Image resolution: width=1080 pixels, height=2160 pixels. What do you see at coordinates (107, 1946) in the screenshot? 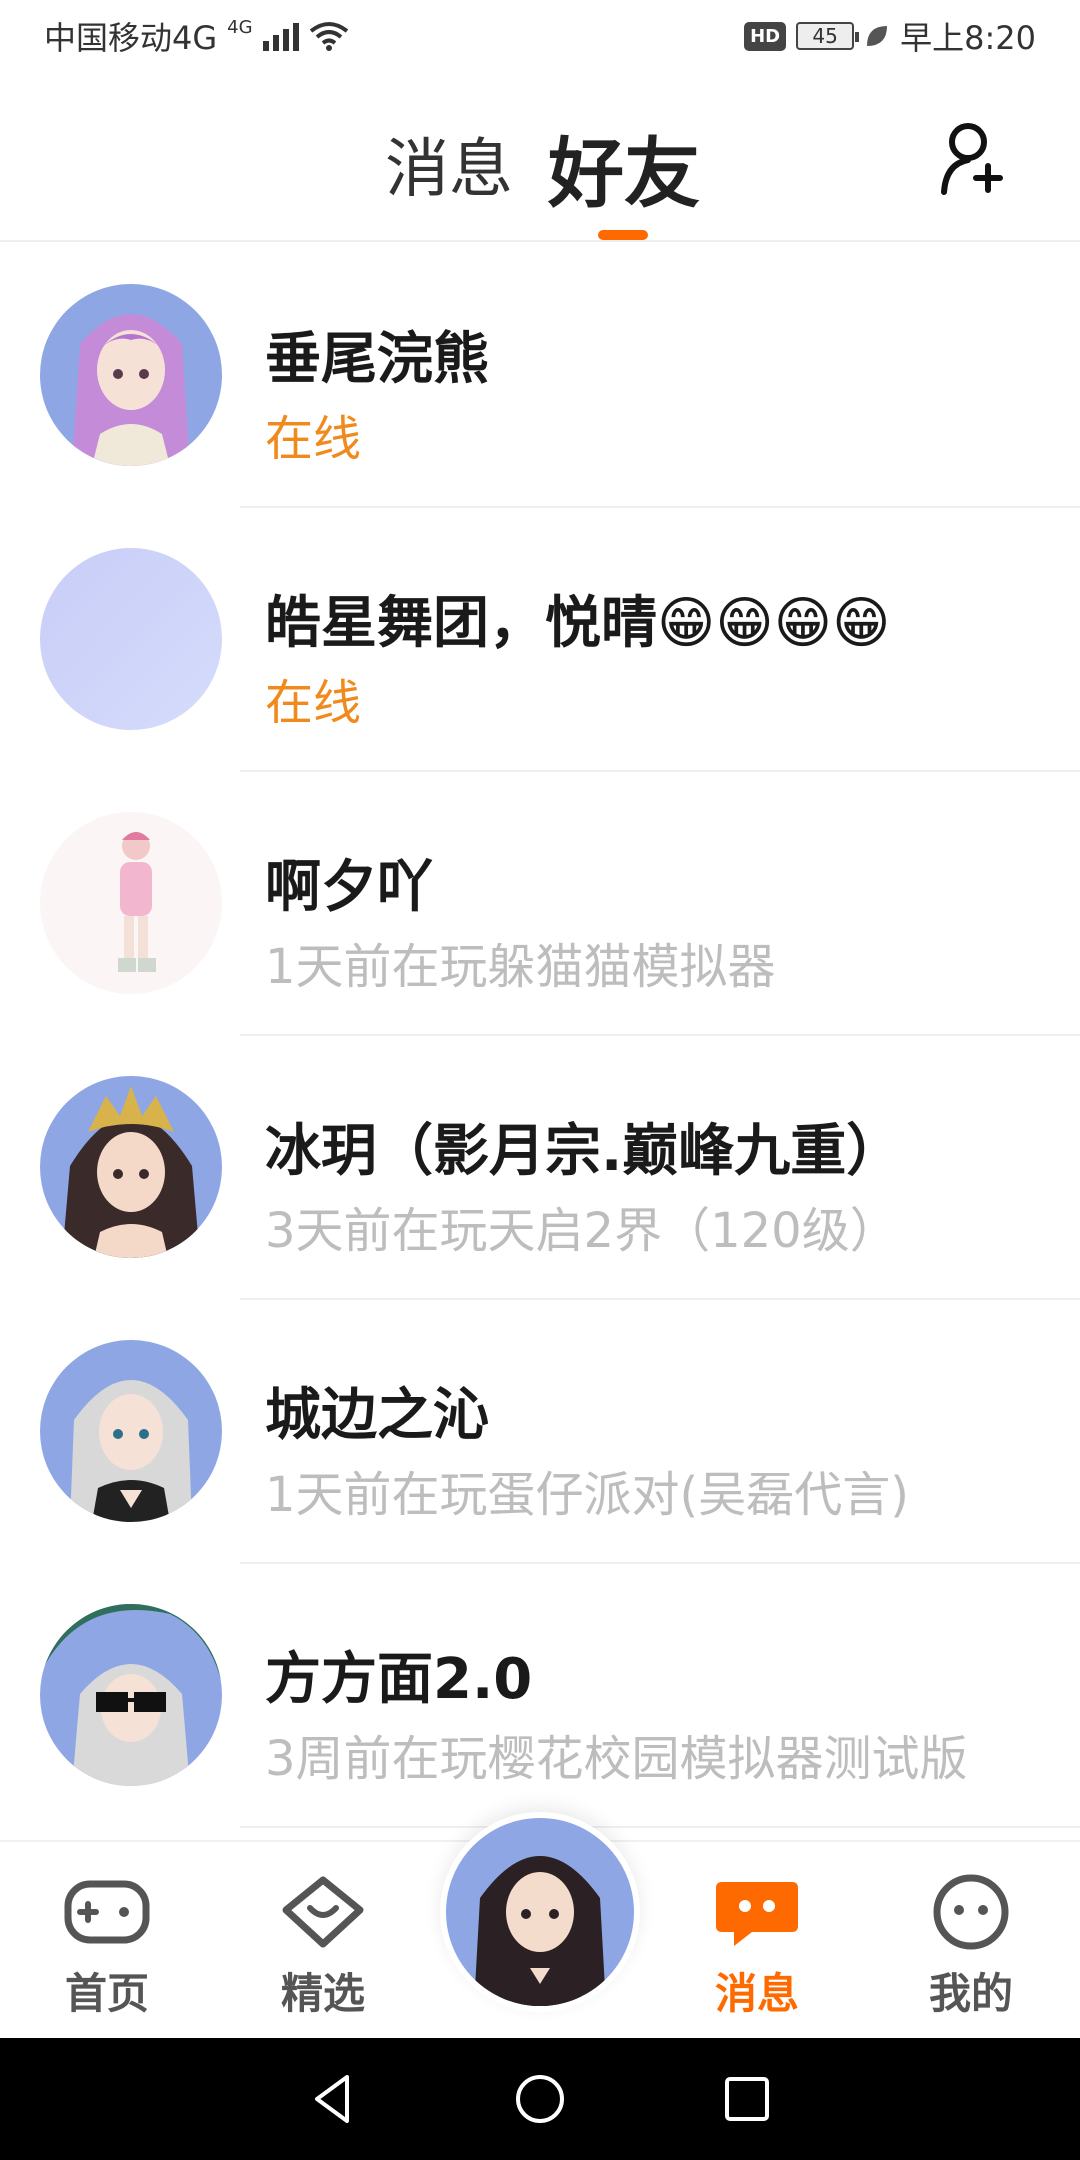
I see `nav-home: 首页` at bounding box center [107, 1946].